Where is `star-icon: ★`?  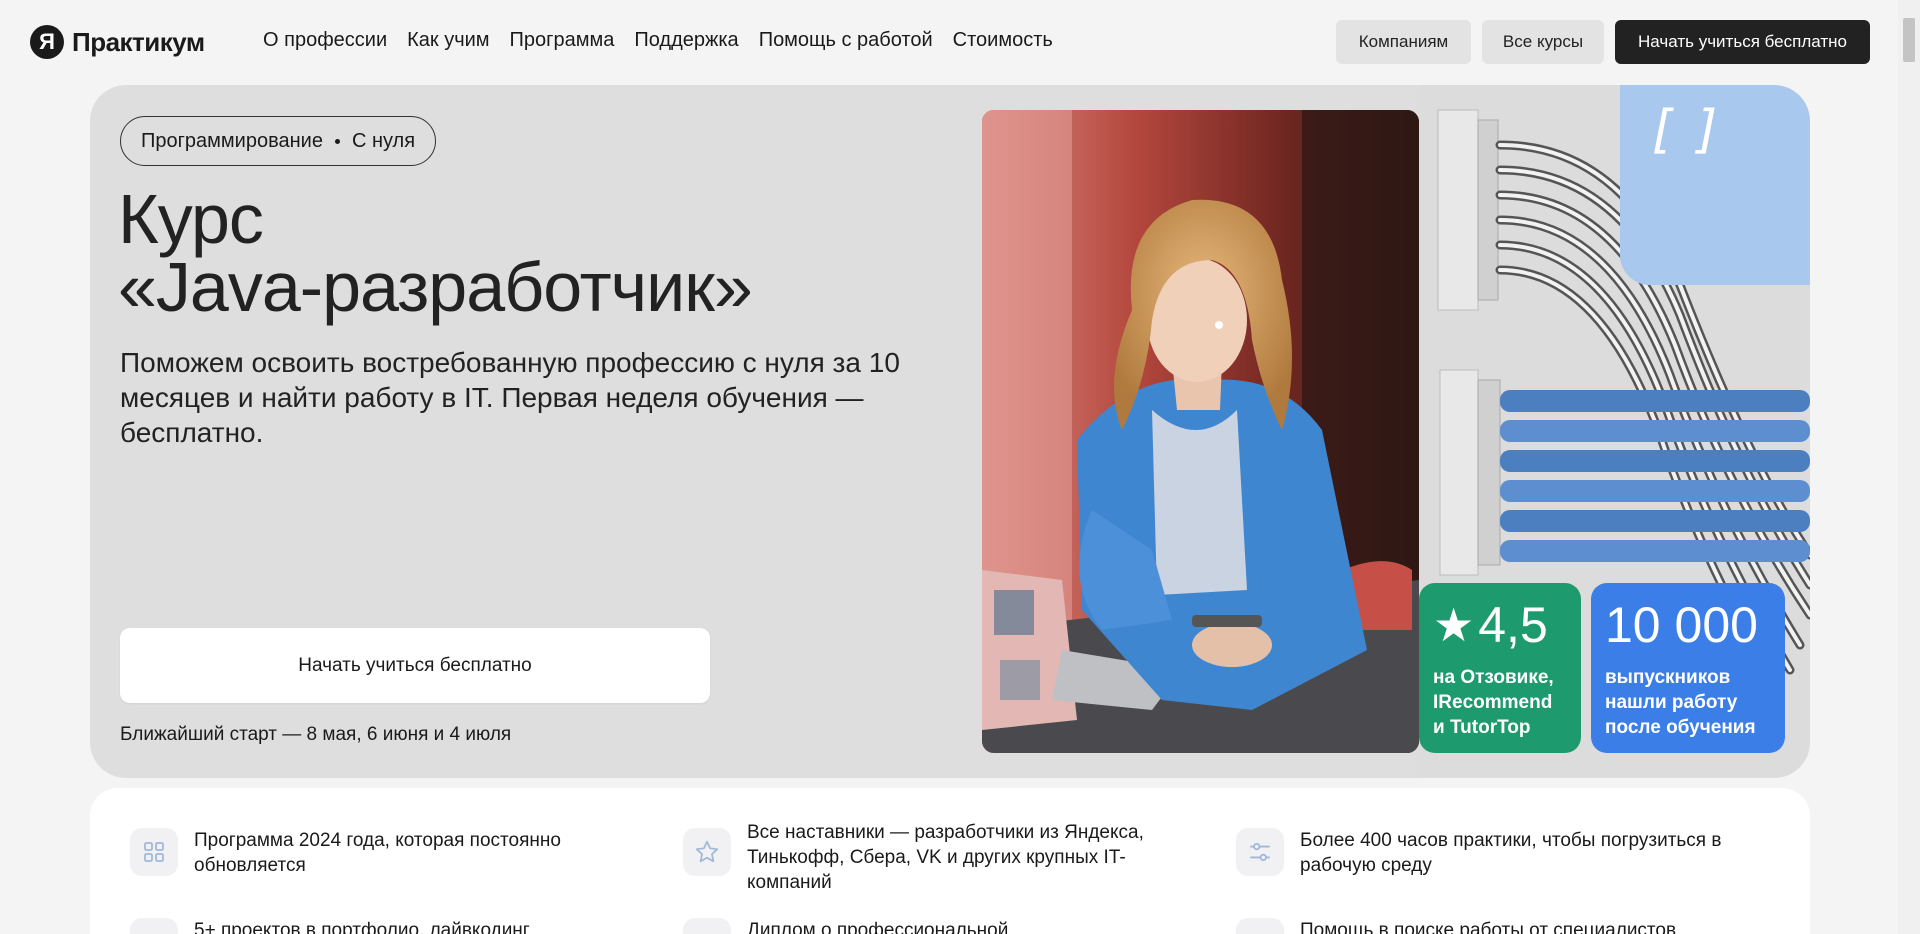
star-icon: ★ is located at coordinates (1454, 625).